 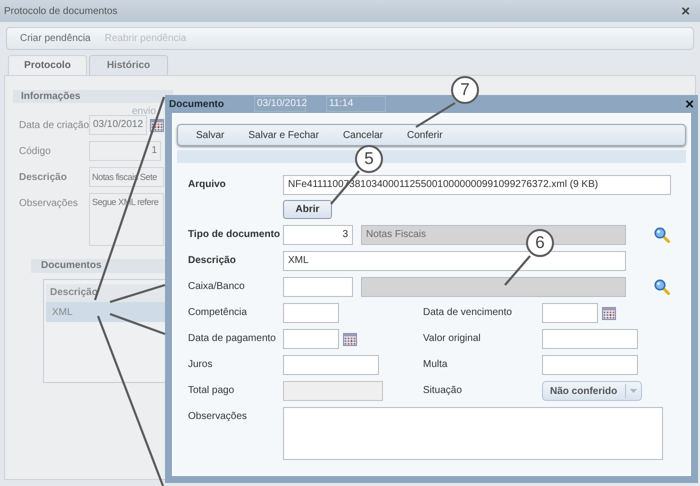 I want to click on input-field: 03/10/2012, so click(x=118, y=125).